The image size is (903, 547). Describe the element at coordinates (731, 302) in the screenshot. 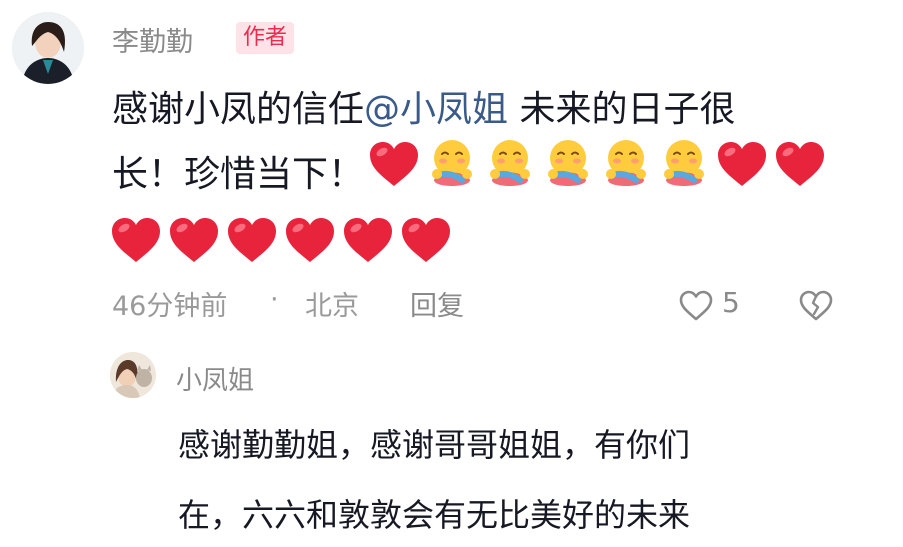

I see `like-count: 5` at that location.